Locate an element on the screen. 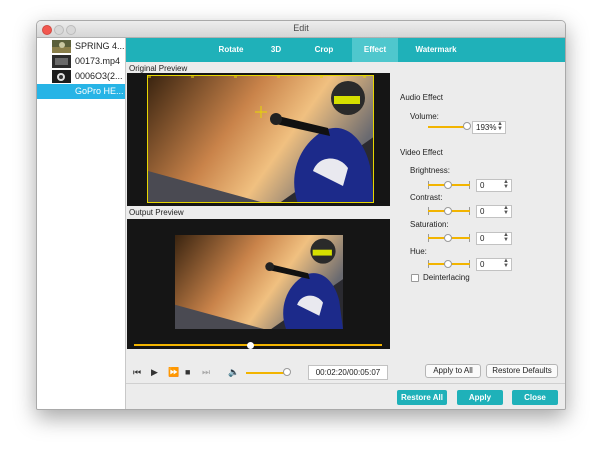 This screenshot has height=458, width=600. volume-track is located at coordinates (267, 373).